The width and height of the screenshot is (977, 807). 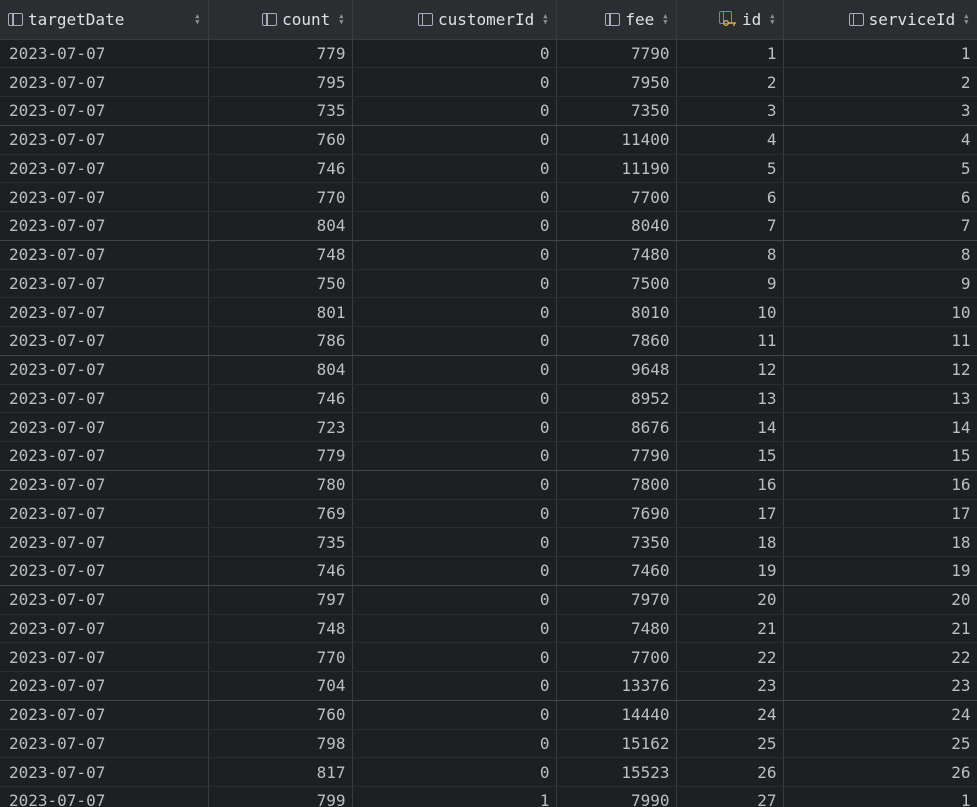 I want to click on cell-serviceid: 8, so click(x=880, y=255).